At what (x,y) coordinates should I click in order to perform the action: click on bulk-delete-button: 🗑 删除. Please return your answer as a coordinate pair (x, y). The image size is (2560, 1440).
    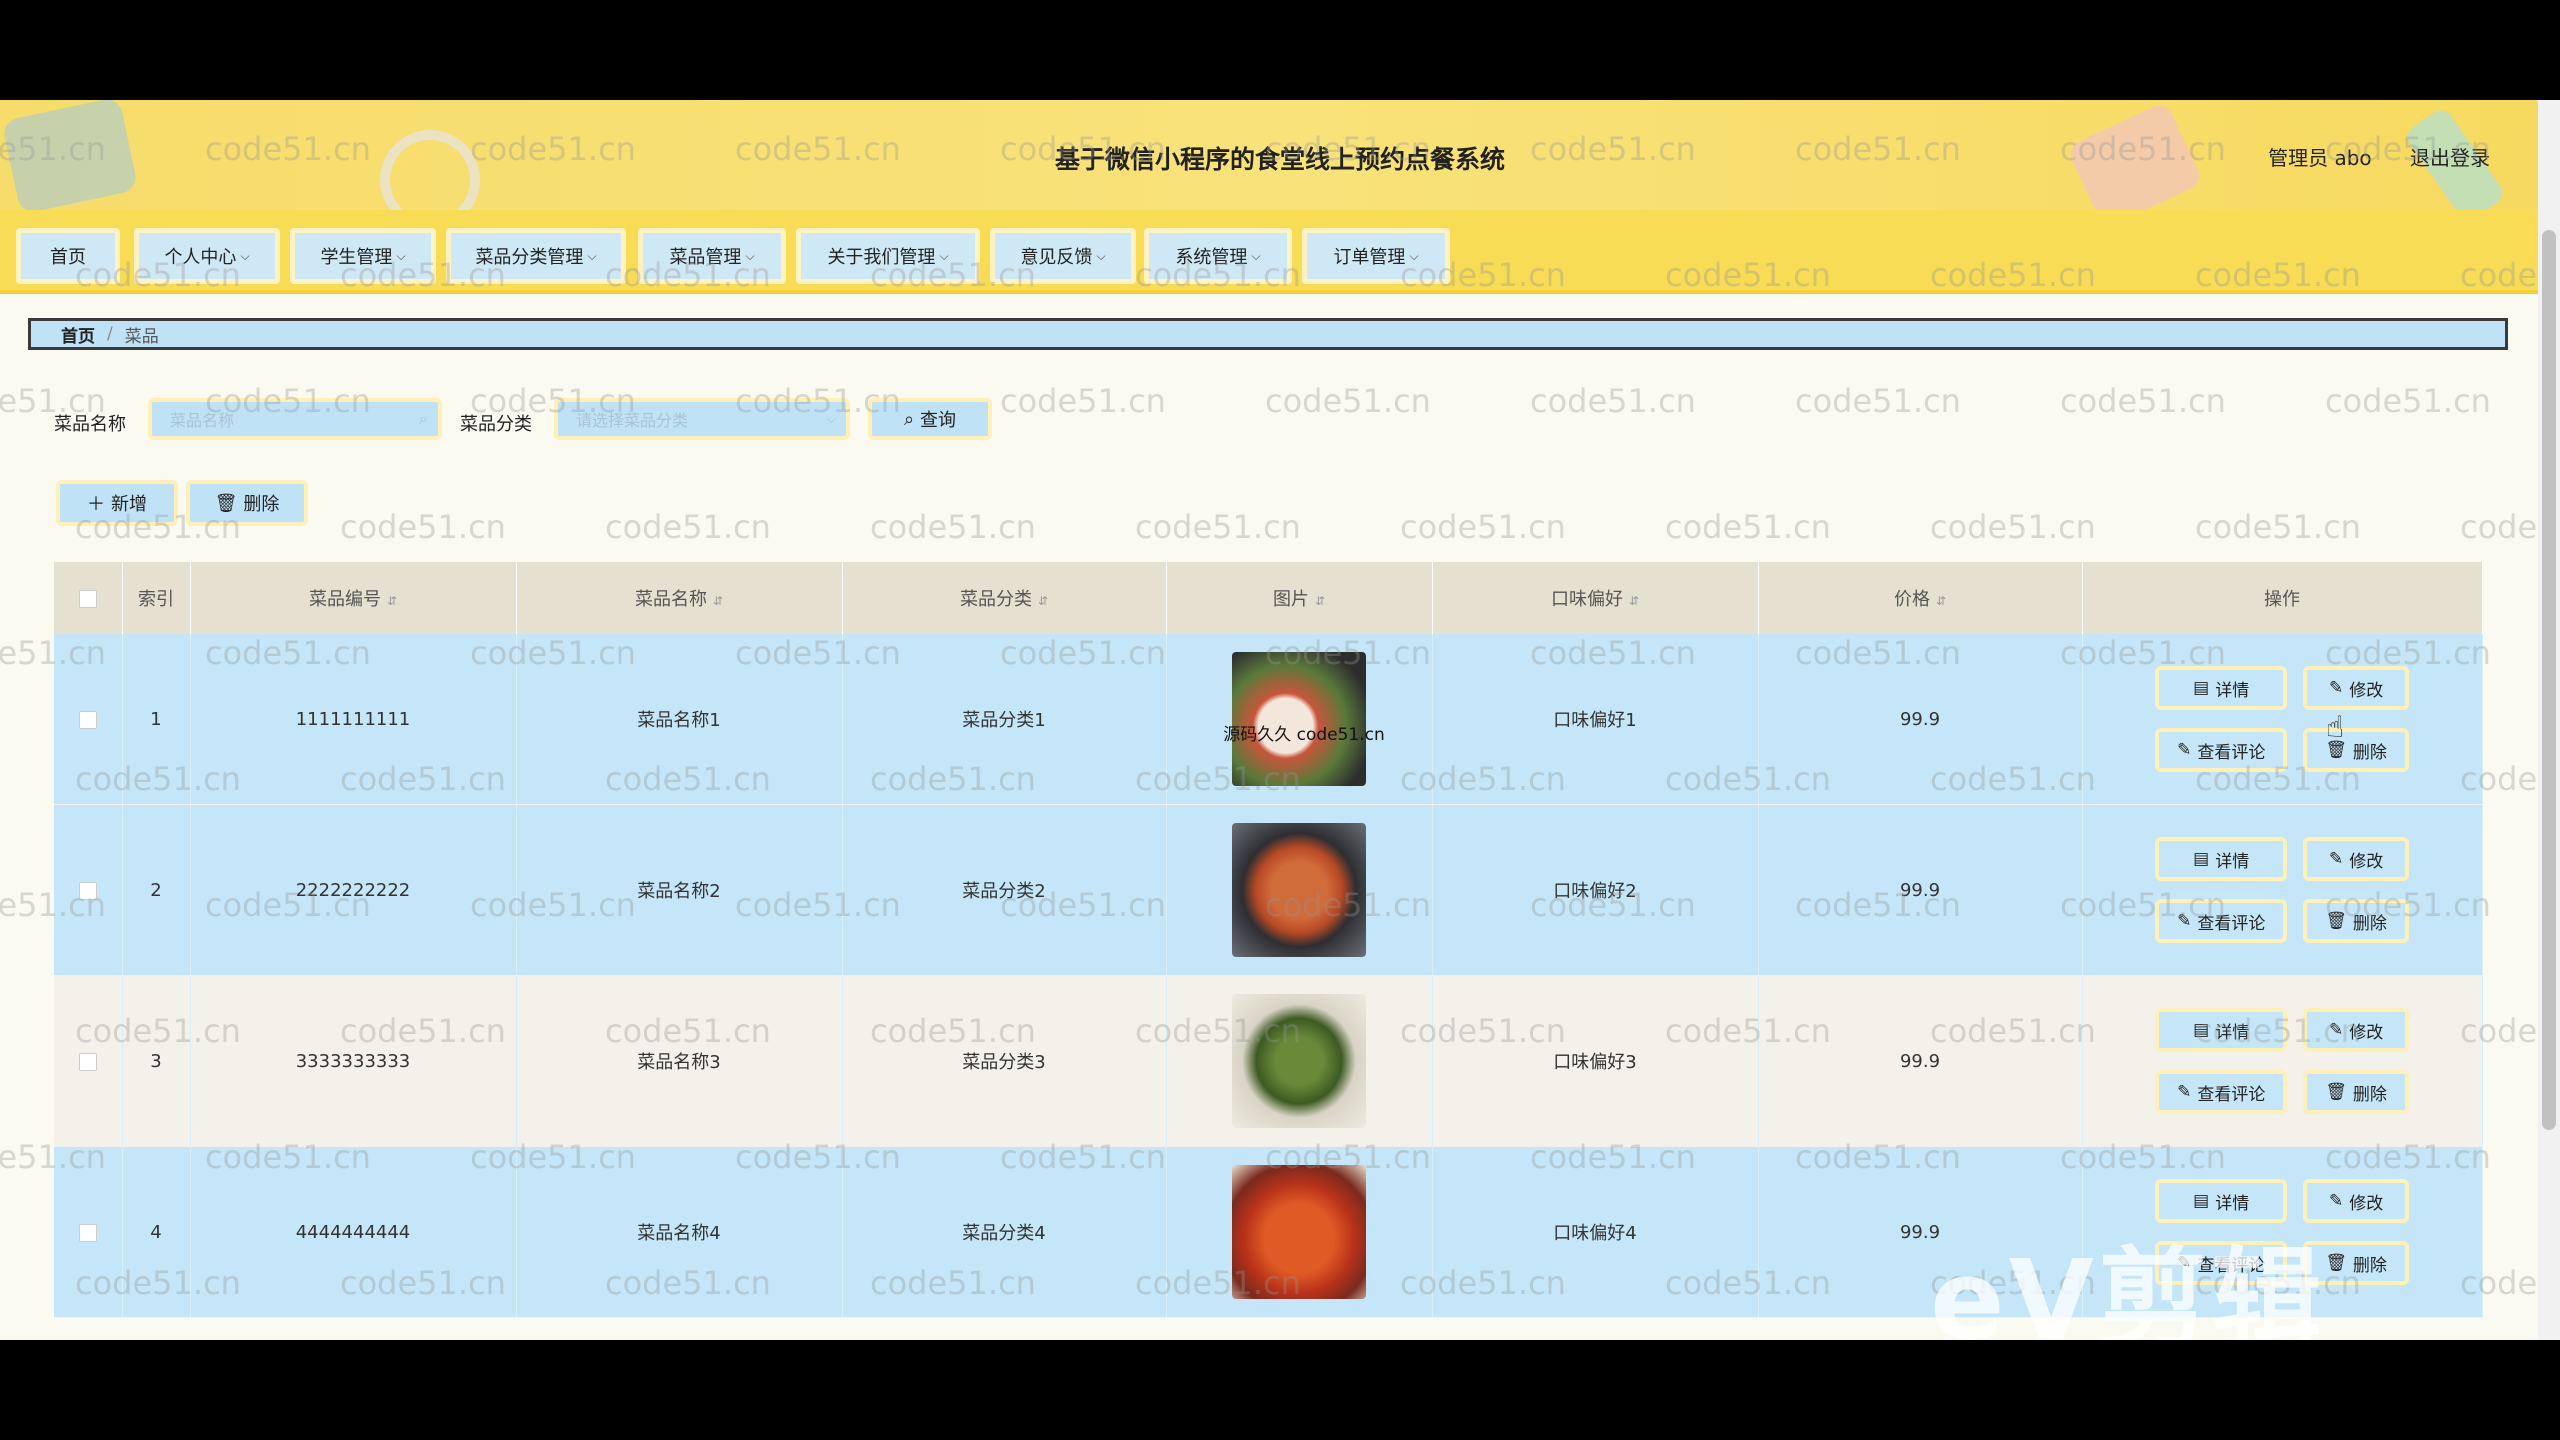
    Looking at the image, I should click on (247, 503).